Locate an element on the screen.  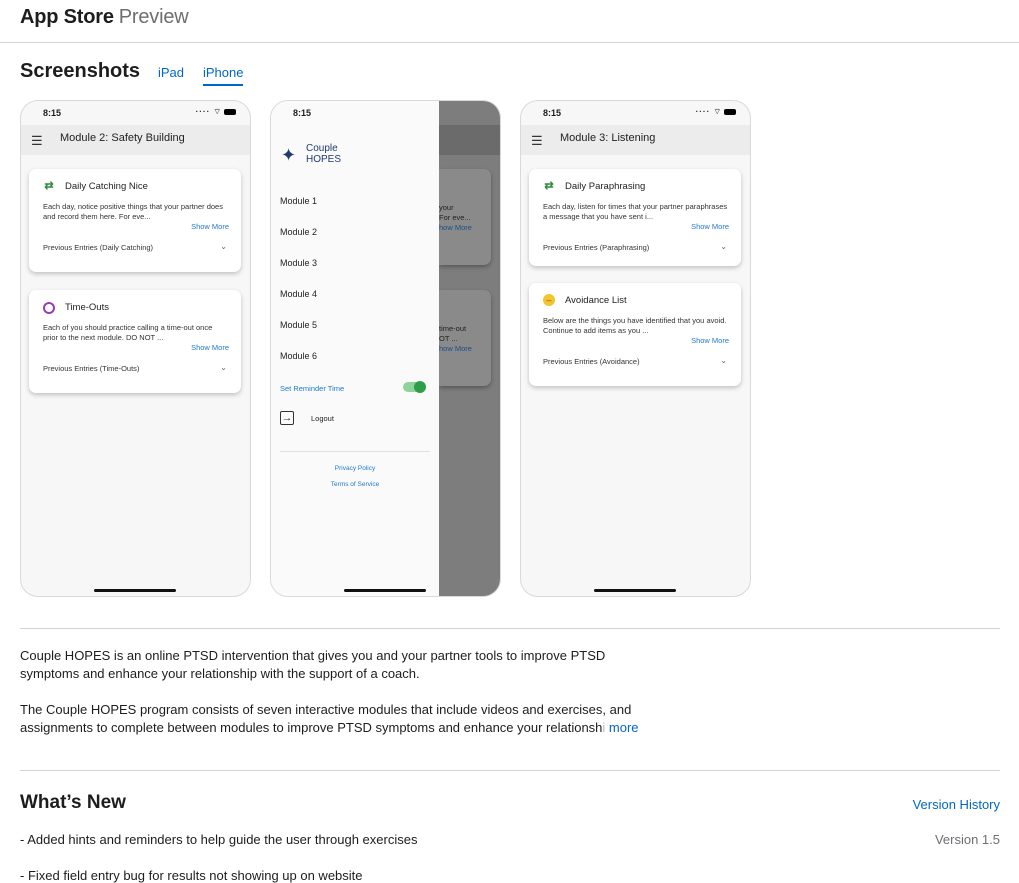
peek-text: time-out is located at coordinates (453, 328).